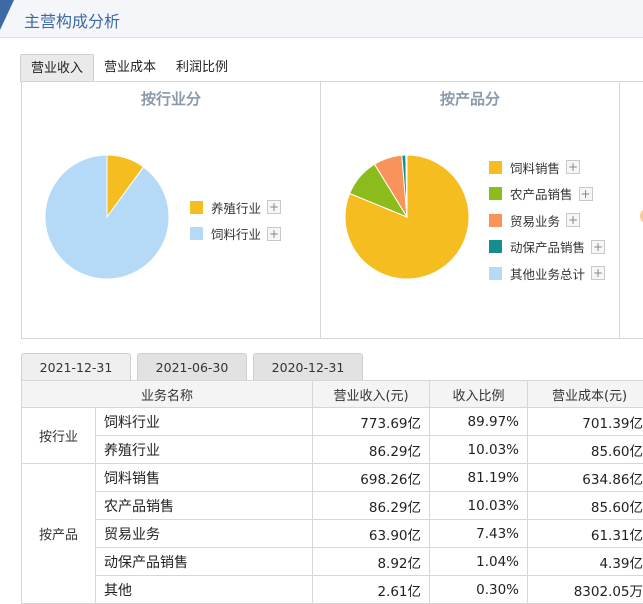 This screenshot has height=604, width=643. Describe the element at coordinates (631, 210) in the screenshot. I see `region-chart-pane-partial` at that location.